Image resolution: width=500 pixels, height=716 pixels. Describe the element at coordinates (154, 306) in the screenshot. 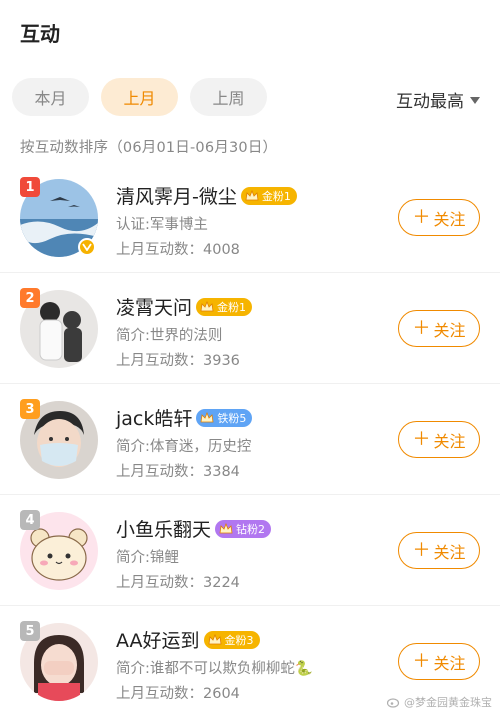

I see `user-name: 凌霄天问` at that location.